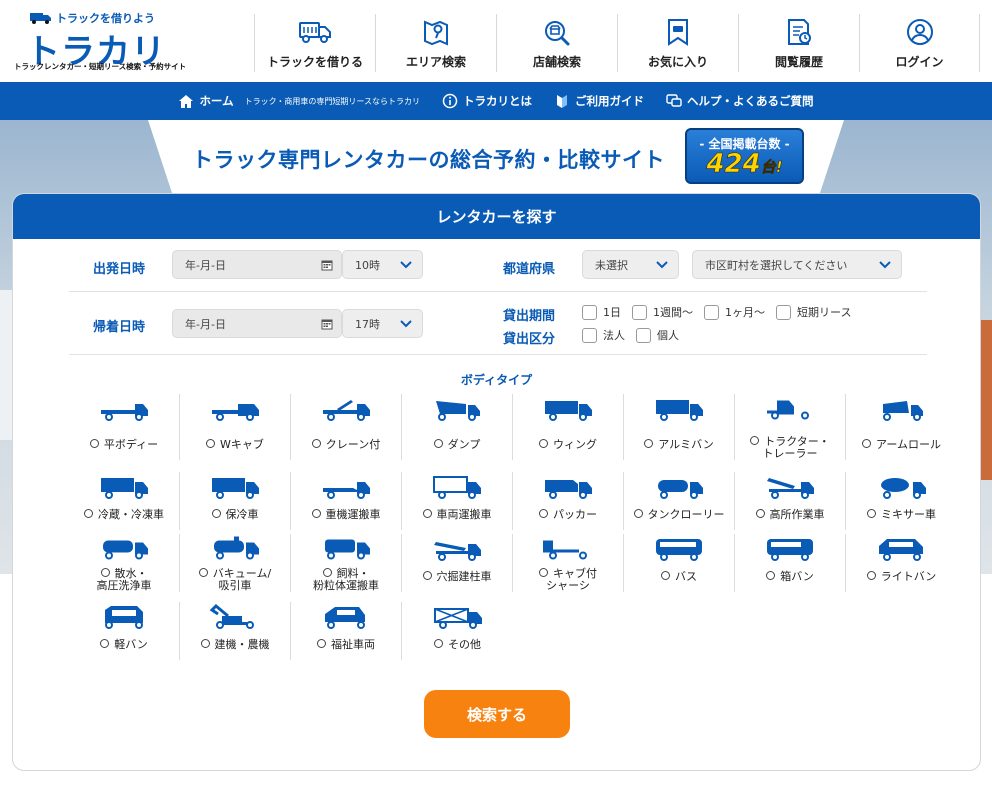  I want to click on body-type-option: 穴掘建柱車, so click(457, 563).